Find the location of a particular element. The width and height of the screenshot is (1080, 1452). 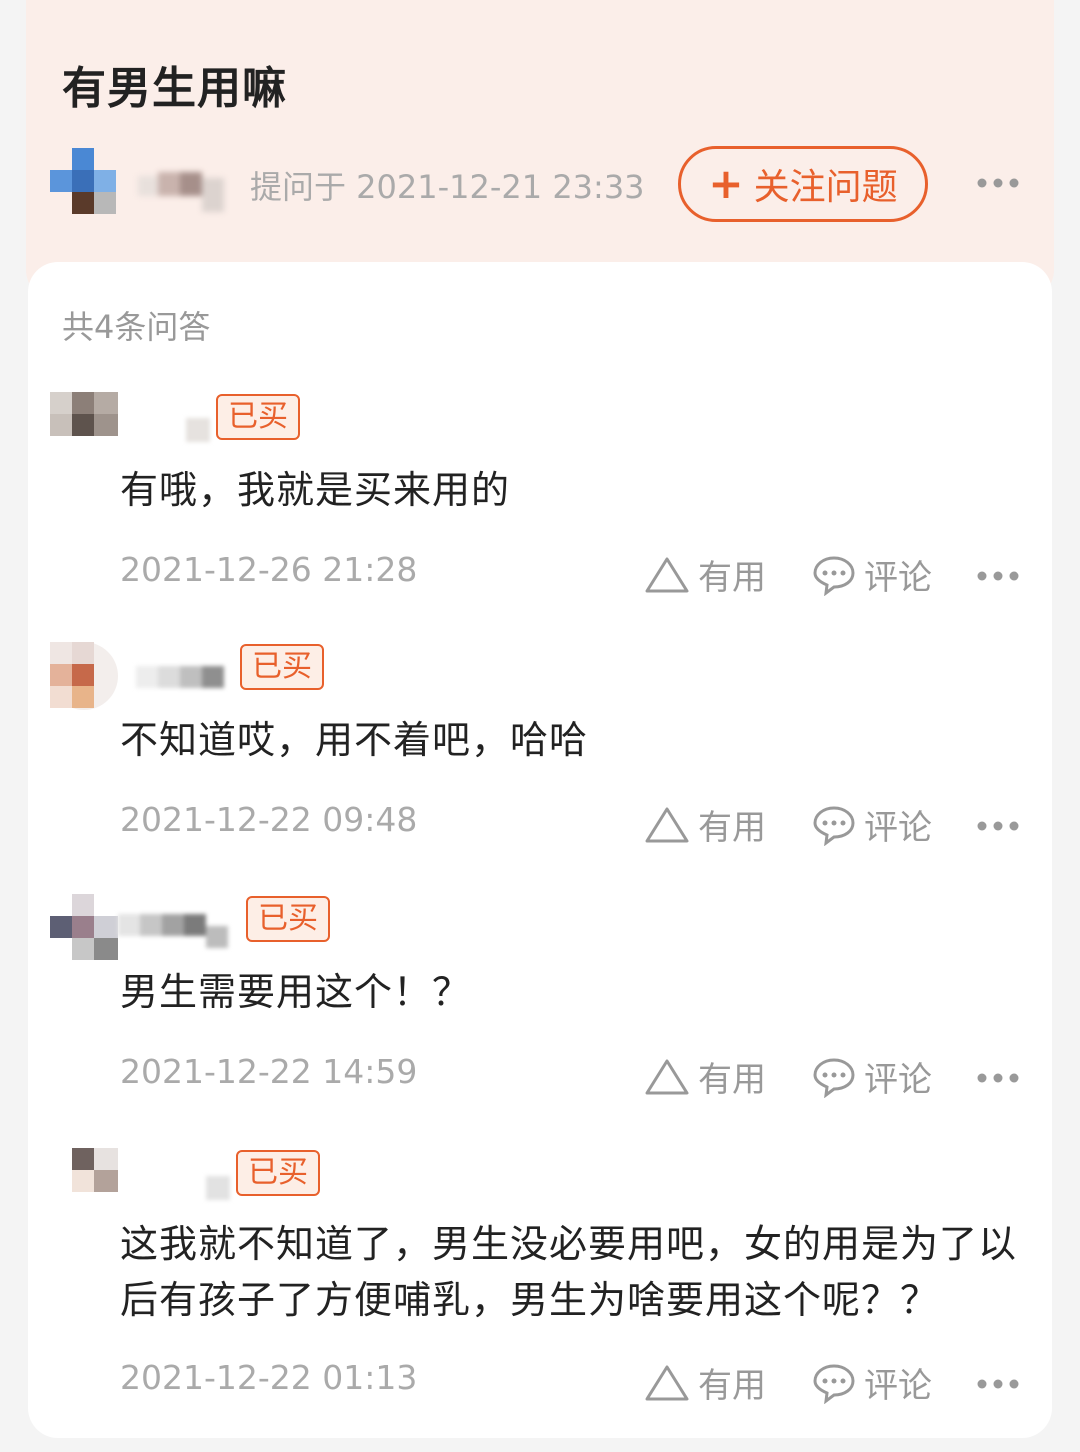

follow-question-button: + 关注问题 is located at coordinates (803, 184).